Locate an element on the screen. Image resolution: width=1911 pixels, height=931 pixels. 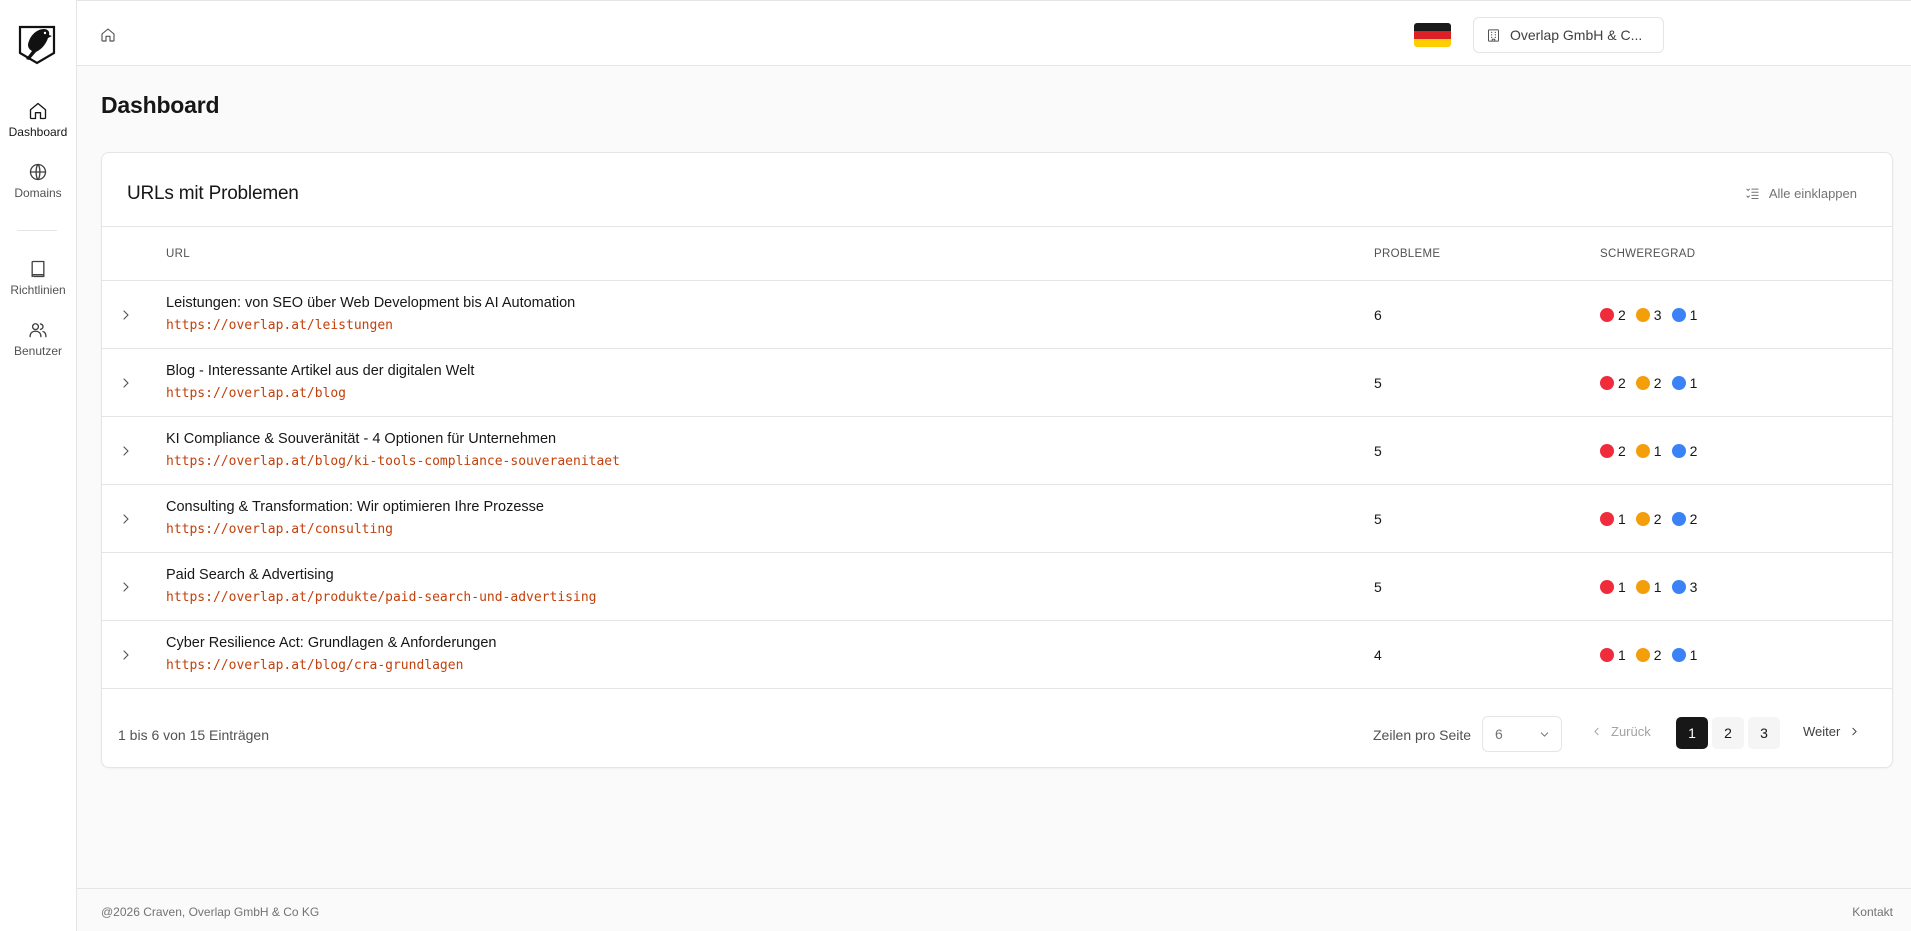
page-button-1: 1 is located at coordinates (1692, 733).